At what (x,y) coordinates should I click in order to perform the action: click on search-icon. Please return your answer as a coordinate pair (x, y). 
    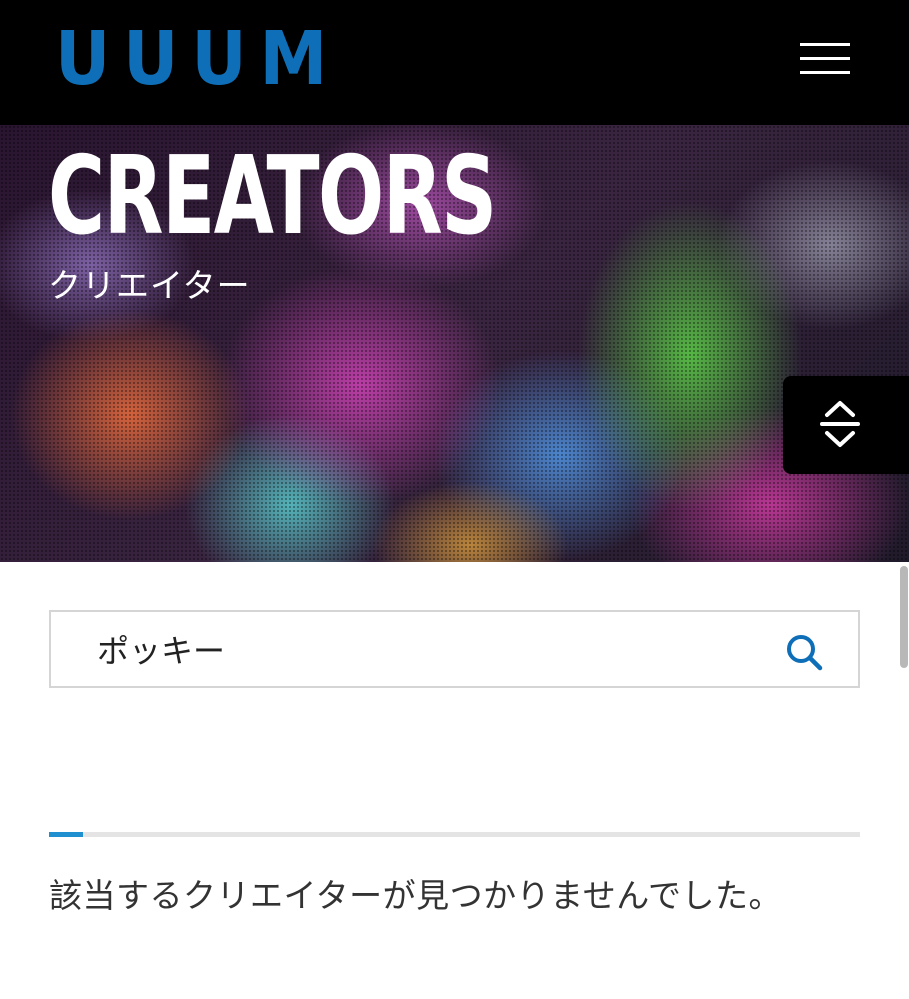
    Looking at the image, I should click on (805, 653).